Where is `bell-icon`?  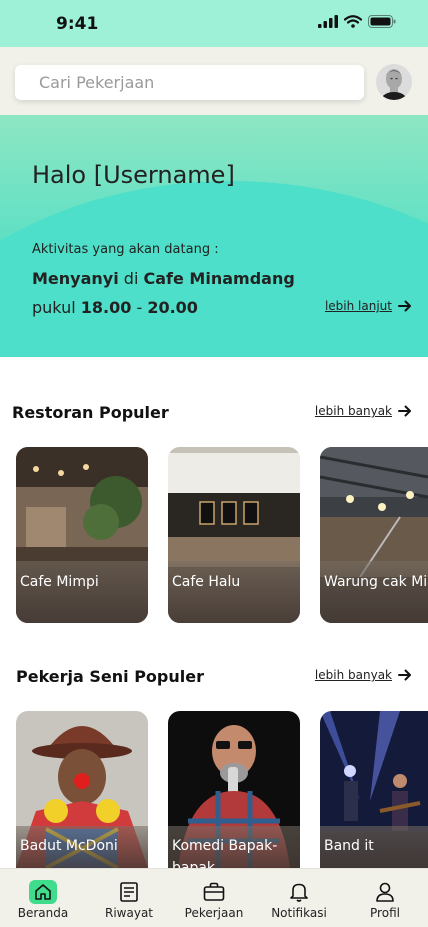 bell-icon is located at coordinates (299, 892).